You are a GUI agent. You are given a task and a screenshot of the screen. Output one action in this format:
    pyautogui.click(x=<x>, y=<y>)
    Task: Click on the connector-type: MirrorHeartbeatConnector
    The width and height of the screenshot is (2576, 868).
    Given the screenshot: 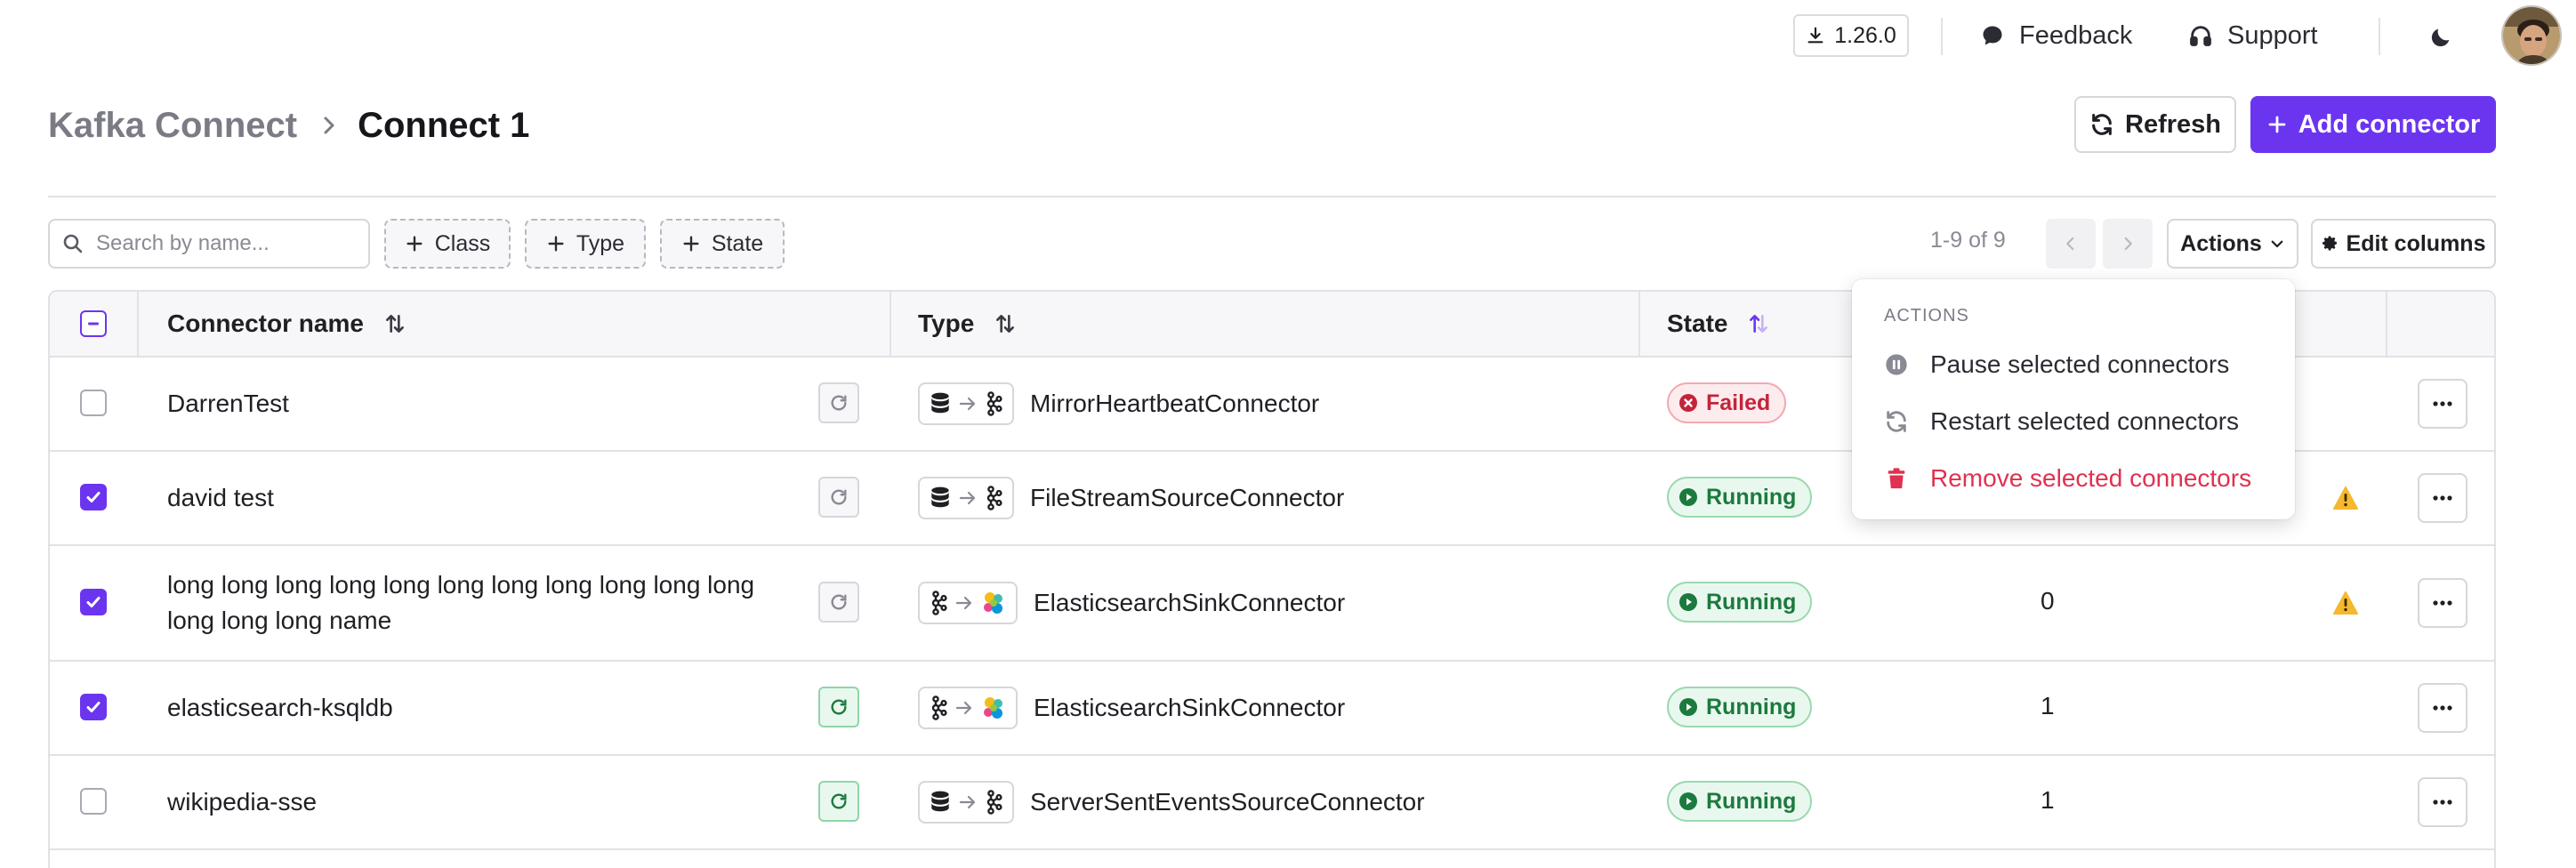 What is the action you would take?
    pyautogui.click(x=1175, y=403)
    